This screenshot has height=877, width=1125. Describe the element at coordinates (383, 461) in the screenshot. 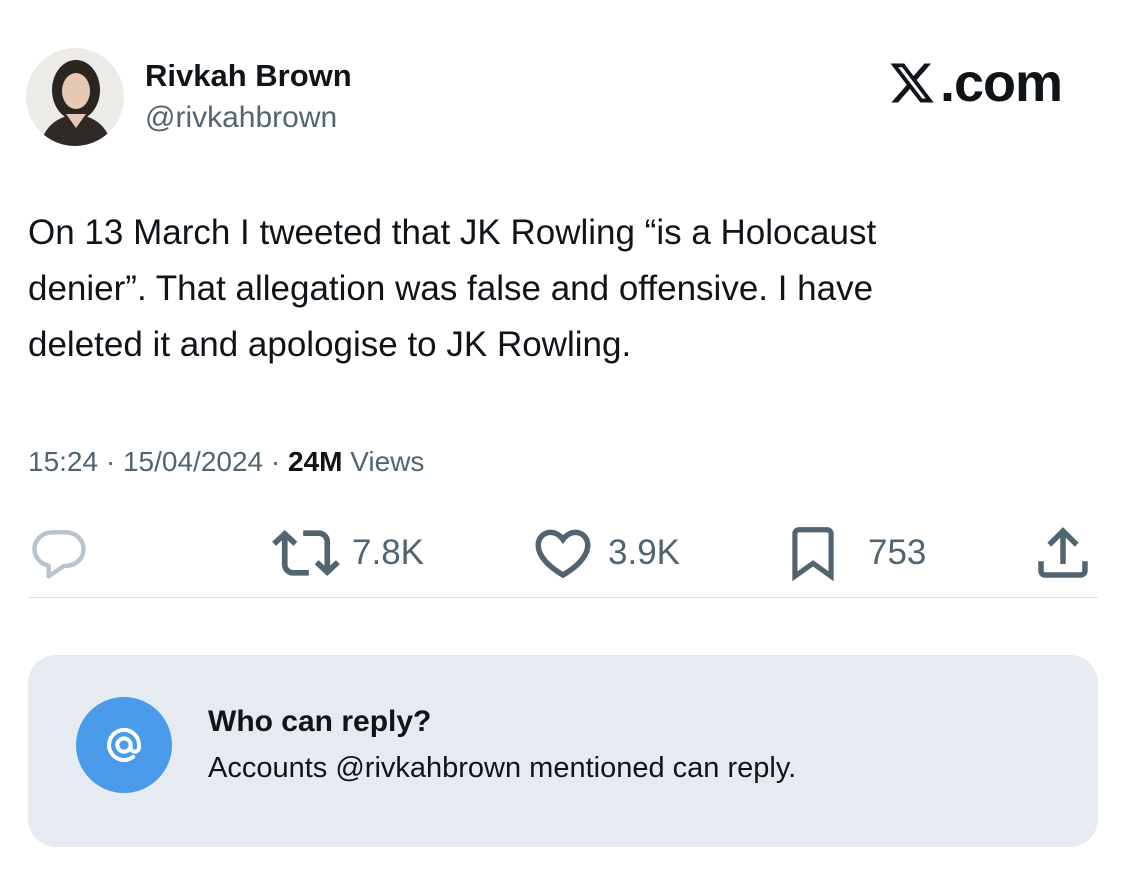

I see `views-label: Views` at that location.